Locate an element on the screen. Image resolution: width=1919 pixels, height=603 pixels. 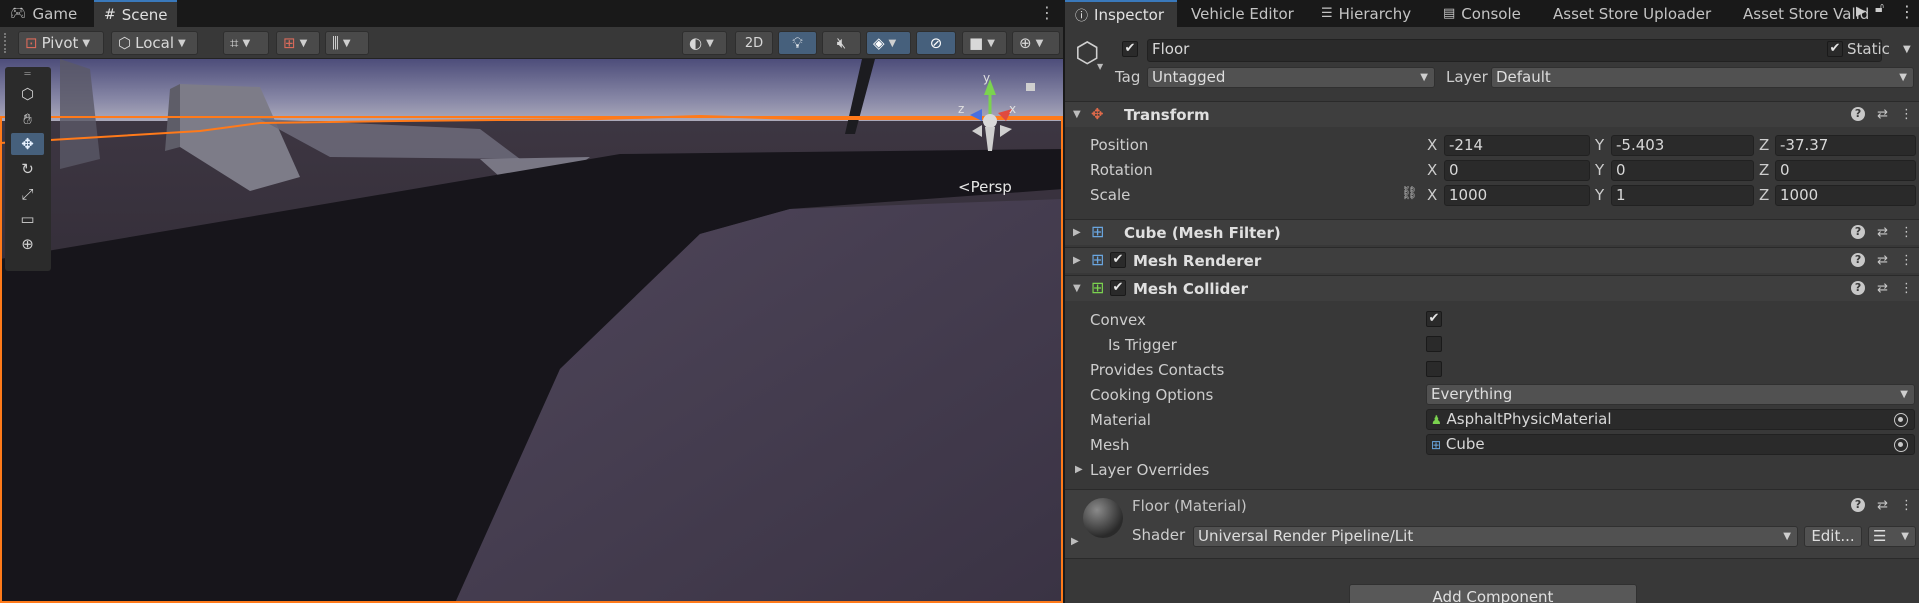
lock-icon: 🔓︎ is located at coordinates (1879, 8).